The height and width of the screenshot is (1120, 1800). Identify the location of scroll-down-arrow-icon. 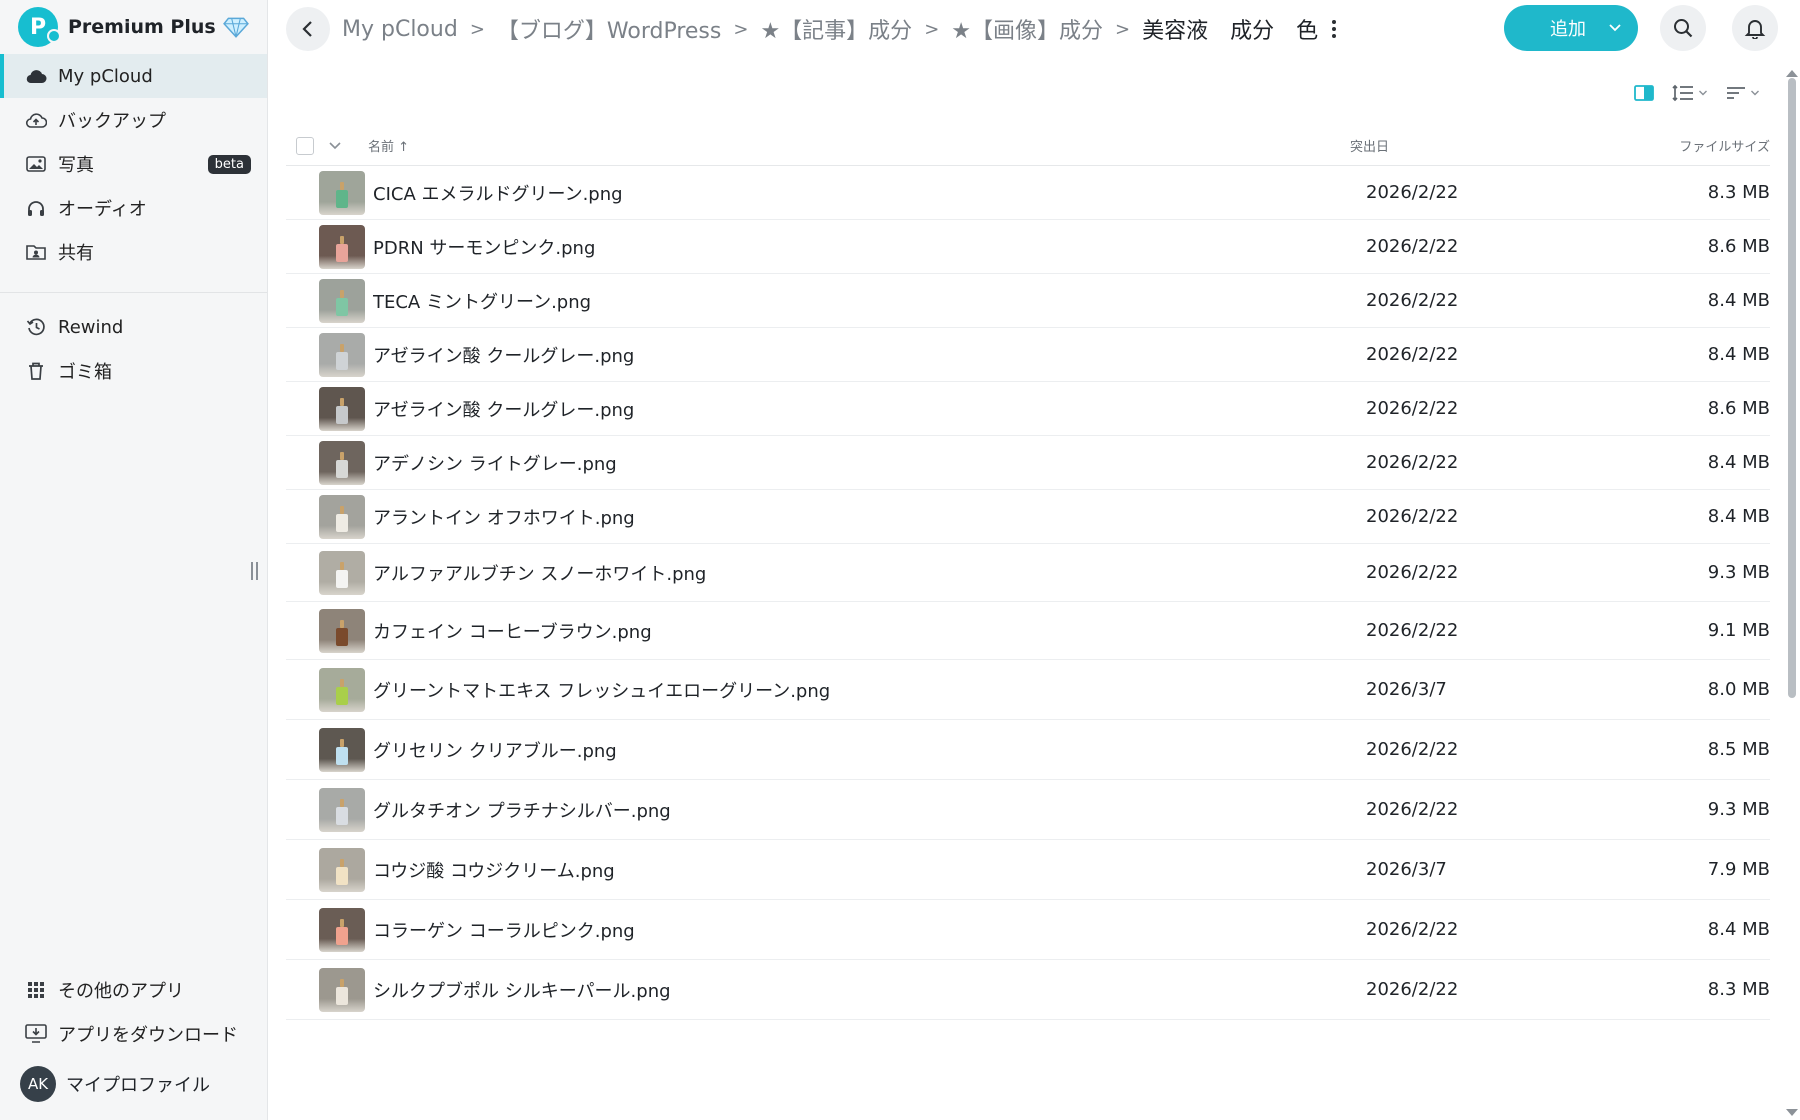
(1792, 1112).